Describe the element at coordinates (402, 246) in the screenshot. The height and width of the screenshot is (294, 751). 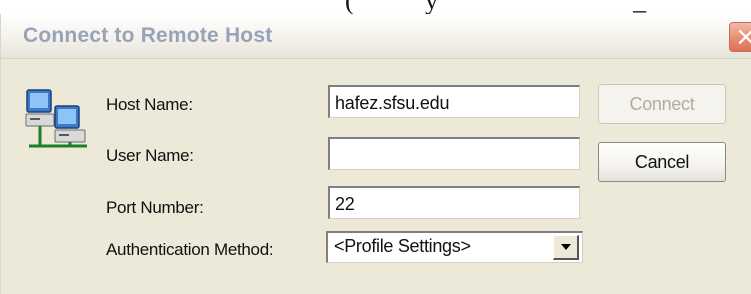
I see `authentication-method-value: <Profile Settings>` at that location.